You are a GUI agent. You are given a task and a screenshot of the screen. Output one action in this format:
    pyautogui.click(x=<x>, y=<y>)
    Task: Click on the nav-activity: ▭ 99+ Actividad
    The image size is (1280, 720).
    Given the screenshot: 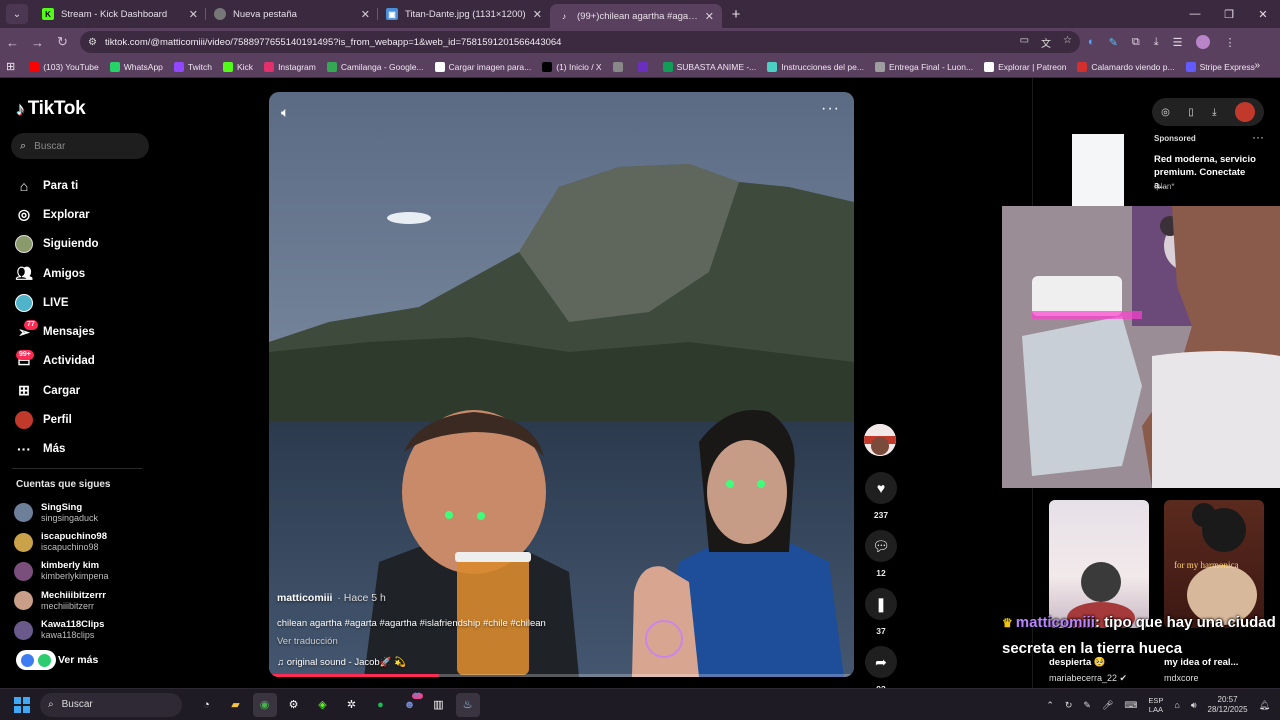 What is the action you would take?
    pyautogui.click(x=84, y=361)
    